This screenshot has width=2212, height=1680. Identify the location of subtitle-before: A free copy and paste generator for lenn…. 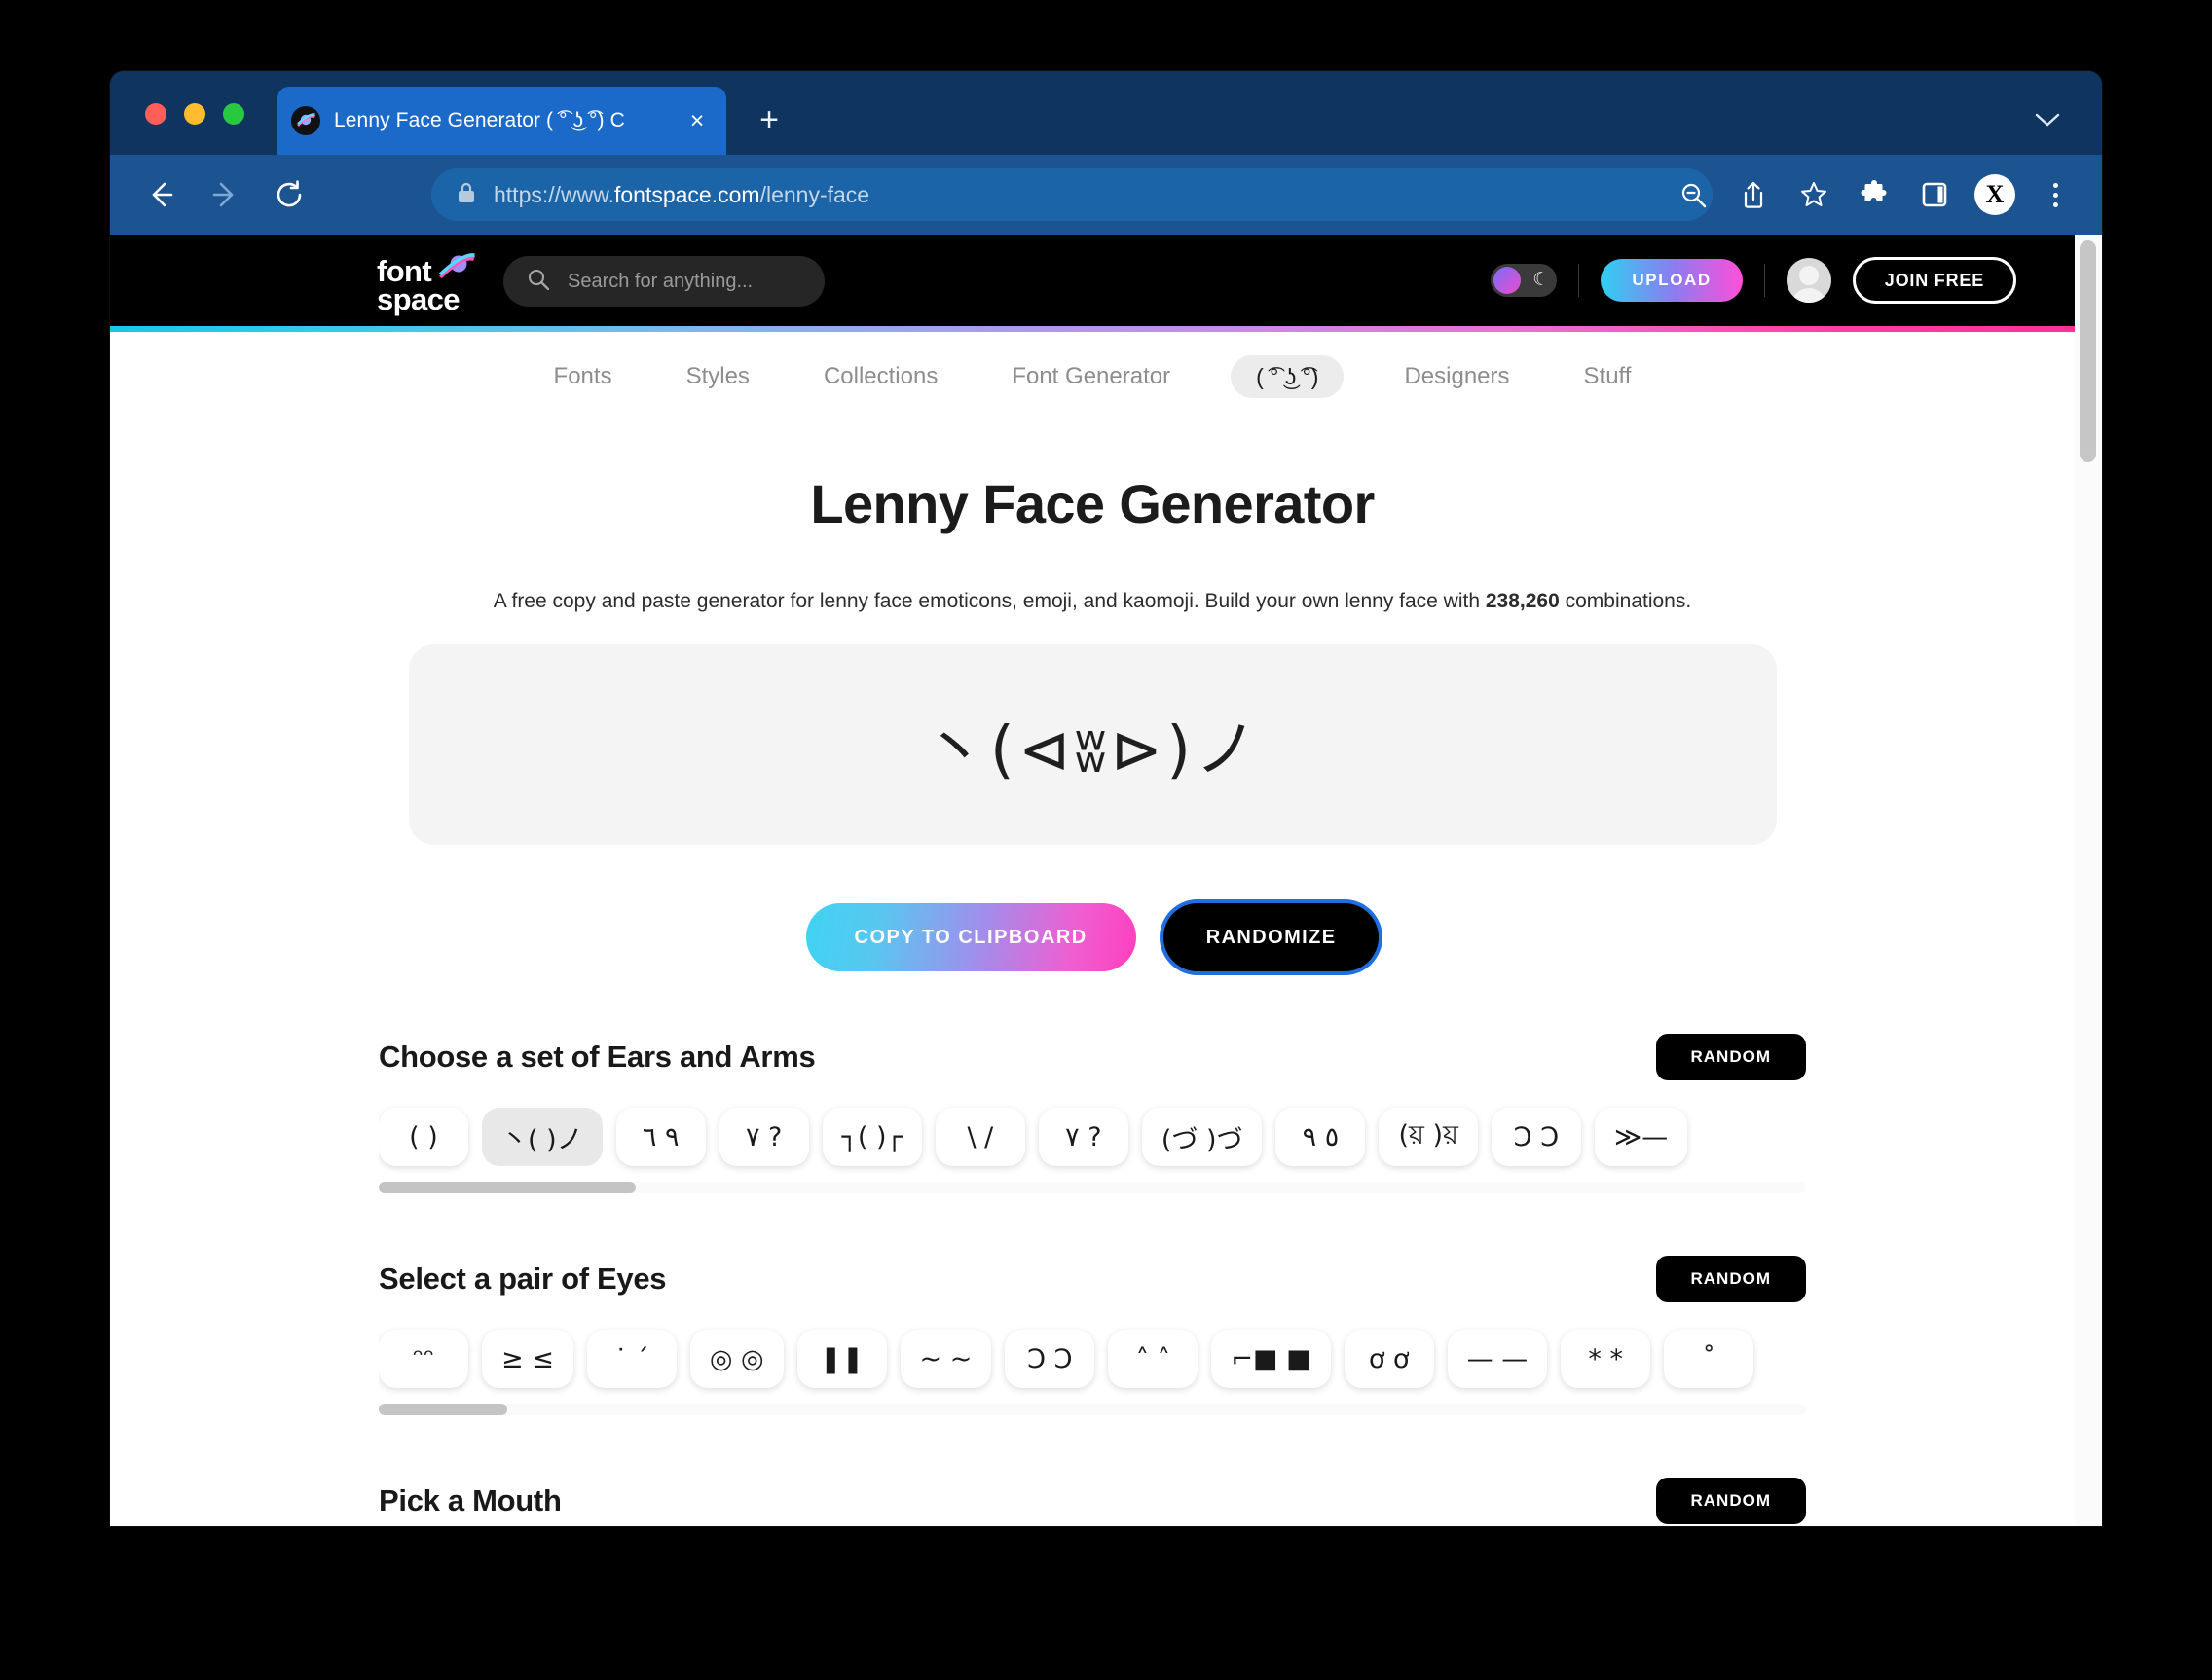
(989, 601).